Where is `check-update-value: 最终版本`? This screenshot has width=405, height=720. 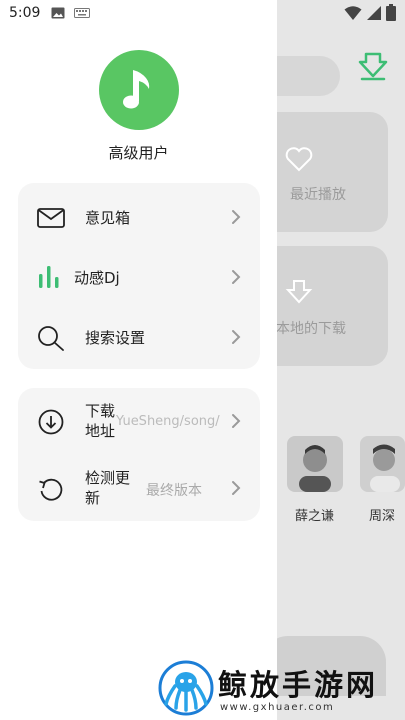 check-update-value: 最终版本 is located at coordinates (174, 491).